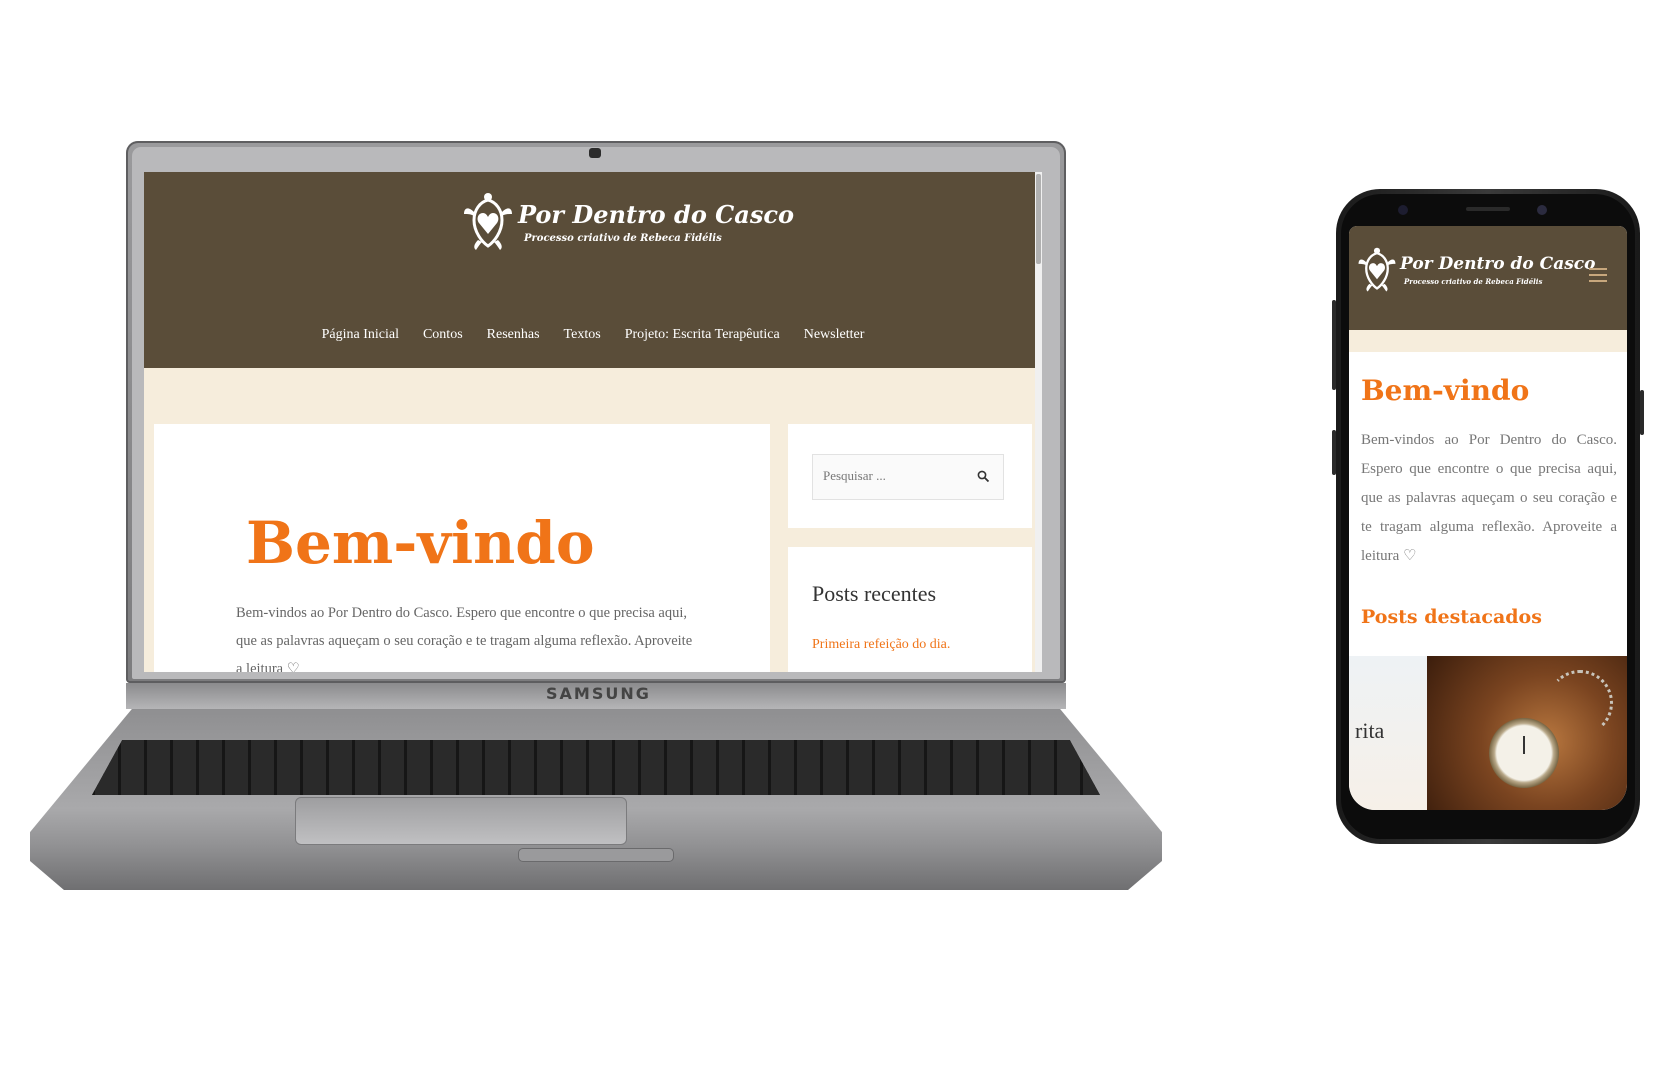 This screenshot has width=1660, height=1080. I want to click on recent-post-link: Primeira refeição do dia., so click(881, 645).